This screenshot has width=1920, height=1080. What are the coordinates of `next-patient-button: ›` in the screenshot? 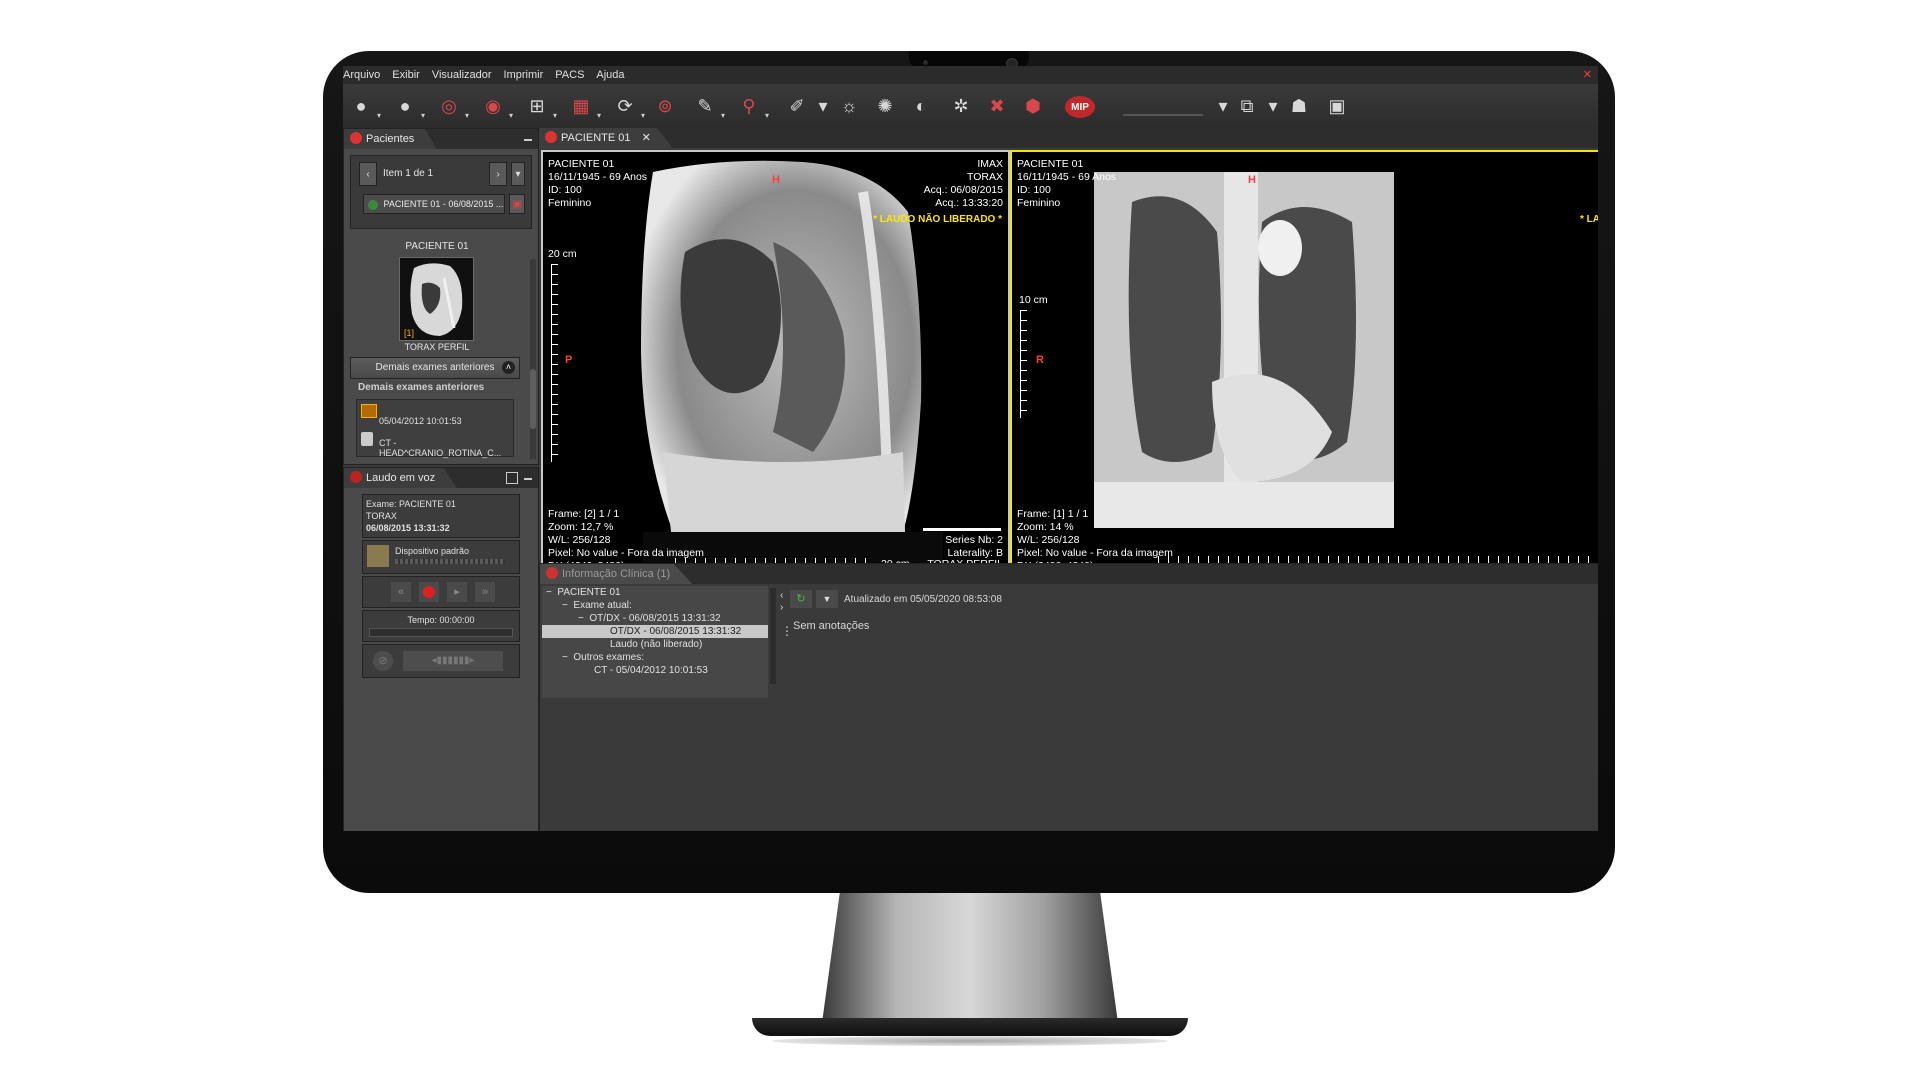 It's located at (498, 174).